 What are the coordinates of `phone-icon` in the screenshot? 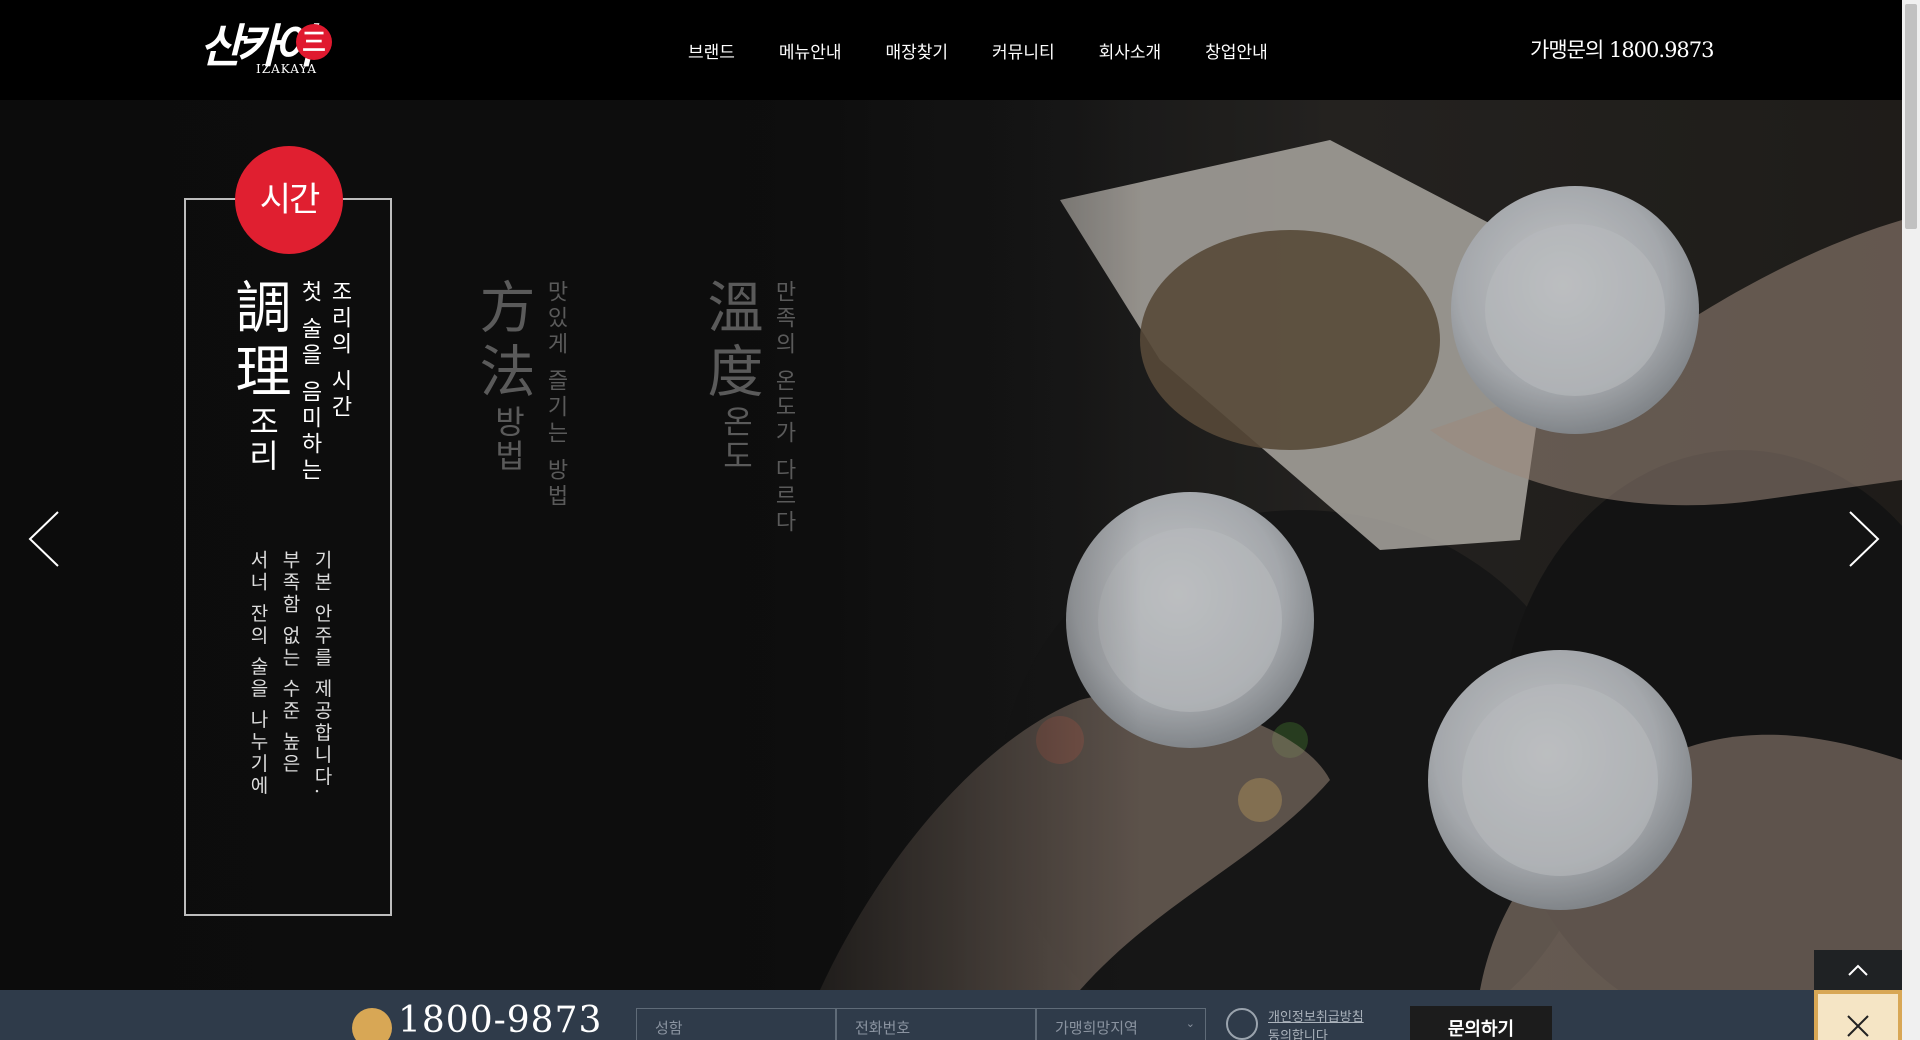 It's located at (372, 1024).